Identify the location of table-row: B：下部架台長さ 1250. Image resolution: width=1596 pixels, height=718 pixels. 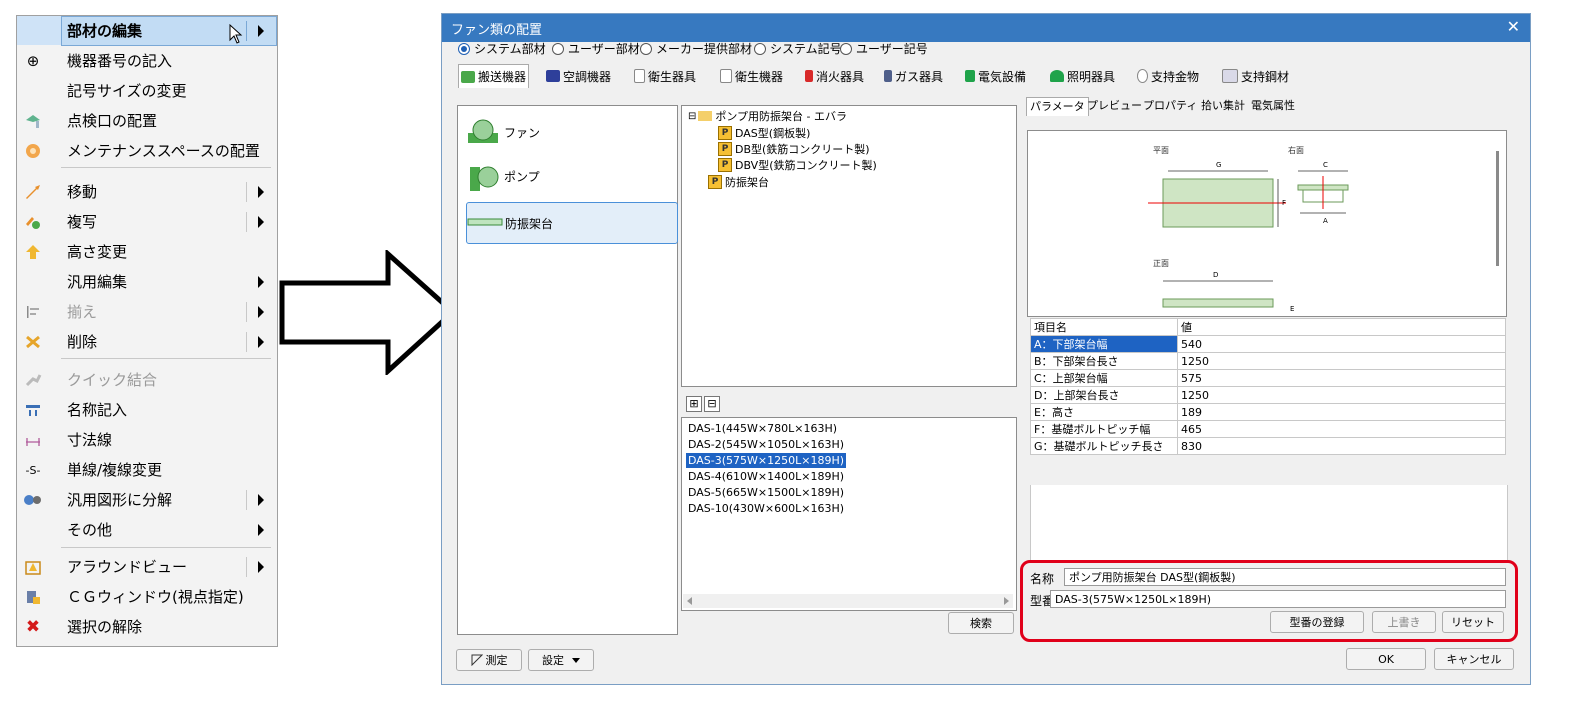
(1268, 361).